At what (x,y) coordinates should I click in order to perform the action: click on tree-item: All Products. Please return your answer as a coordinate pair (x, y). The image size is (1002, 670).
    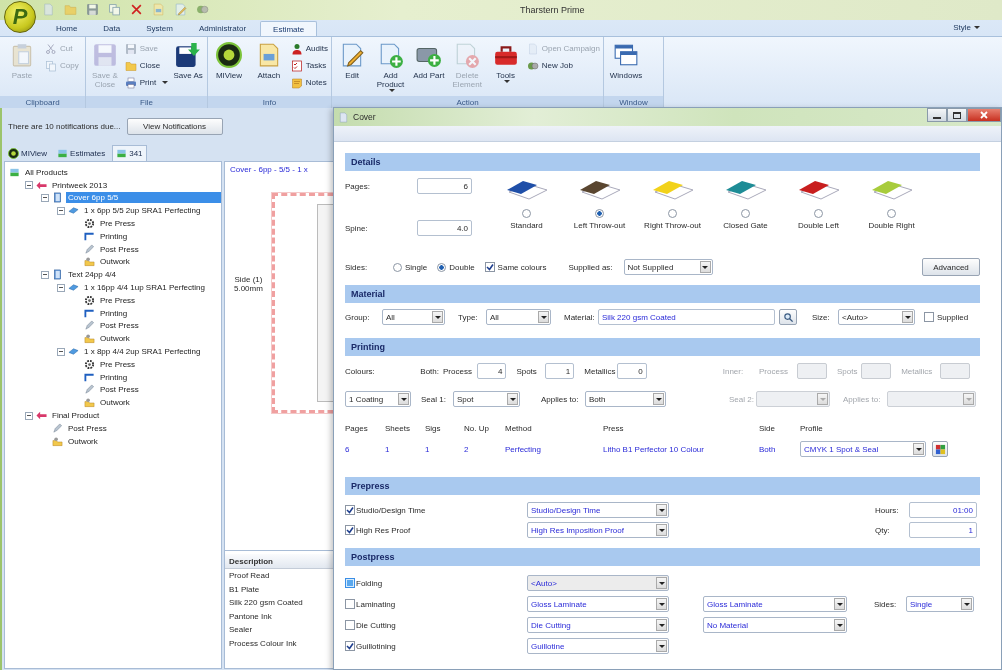
    Looking at the image, I should click on (46, 172).